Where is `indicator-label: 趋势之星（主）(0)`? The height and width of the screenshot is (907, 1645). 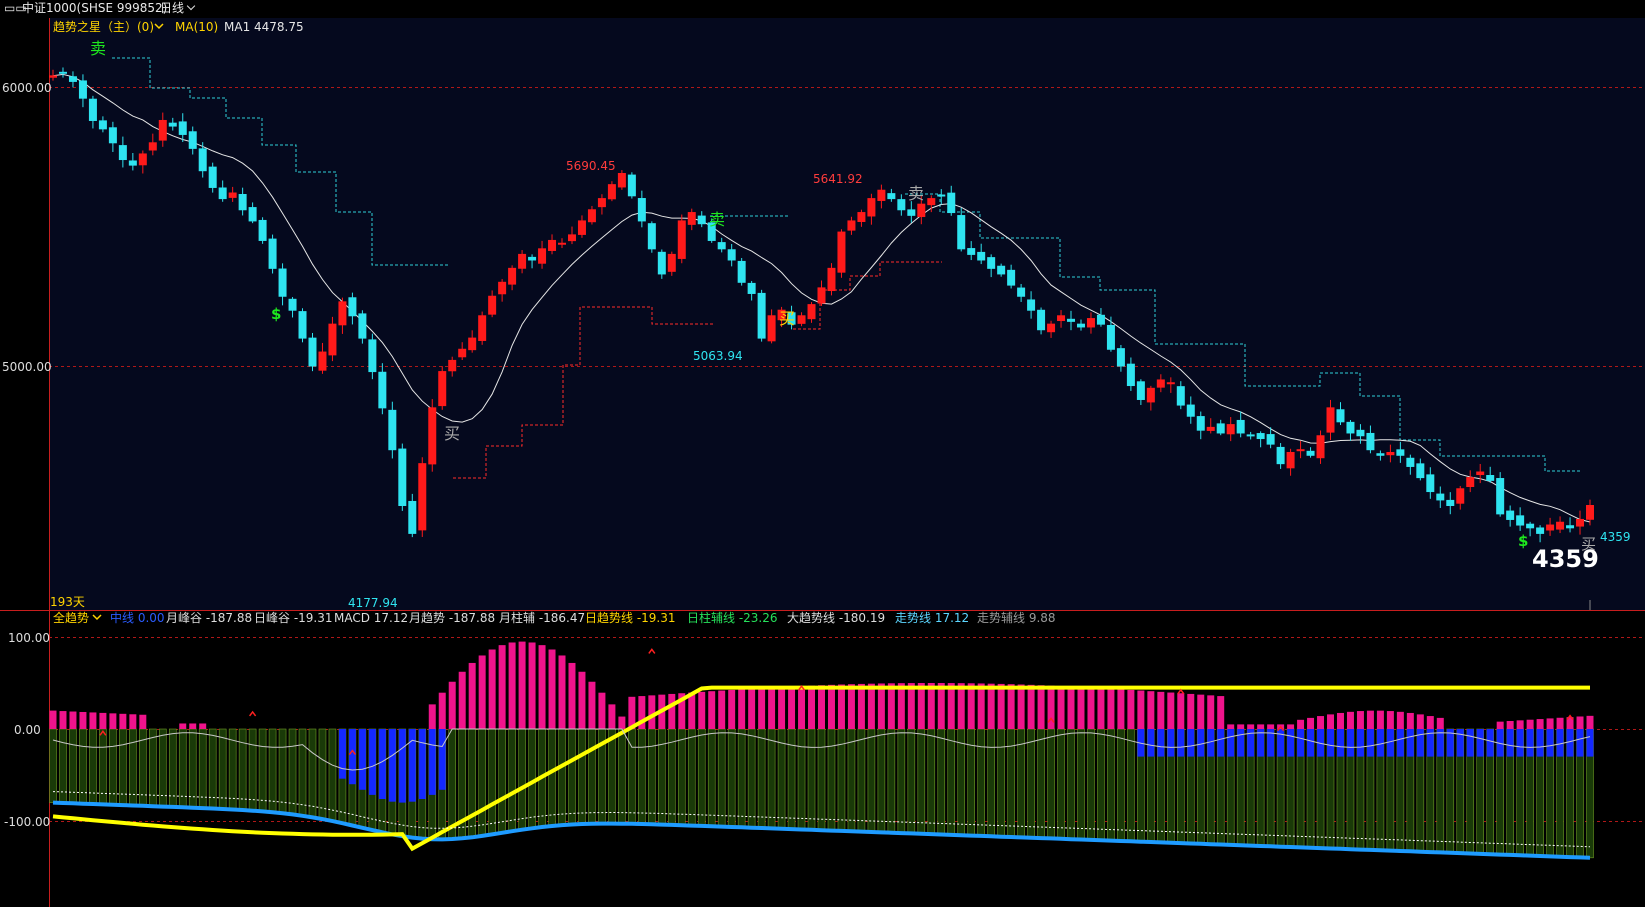 indicator-label: 趋势之星（主）(0) is located at coordinates (103, 27).